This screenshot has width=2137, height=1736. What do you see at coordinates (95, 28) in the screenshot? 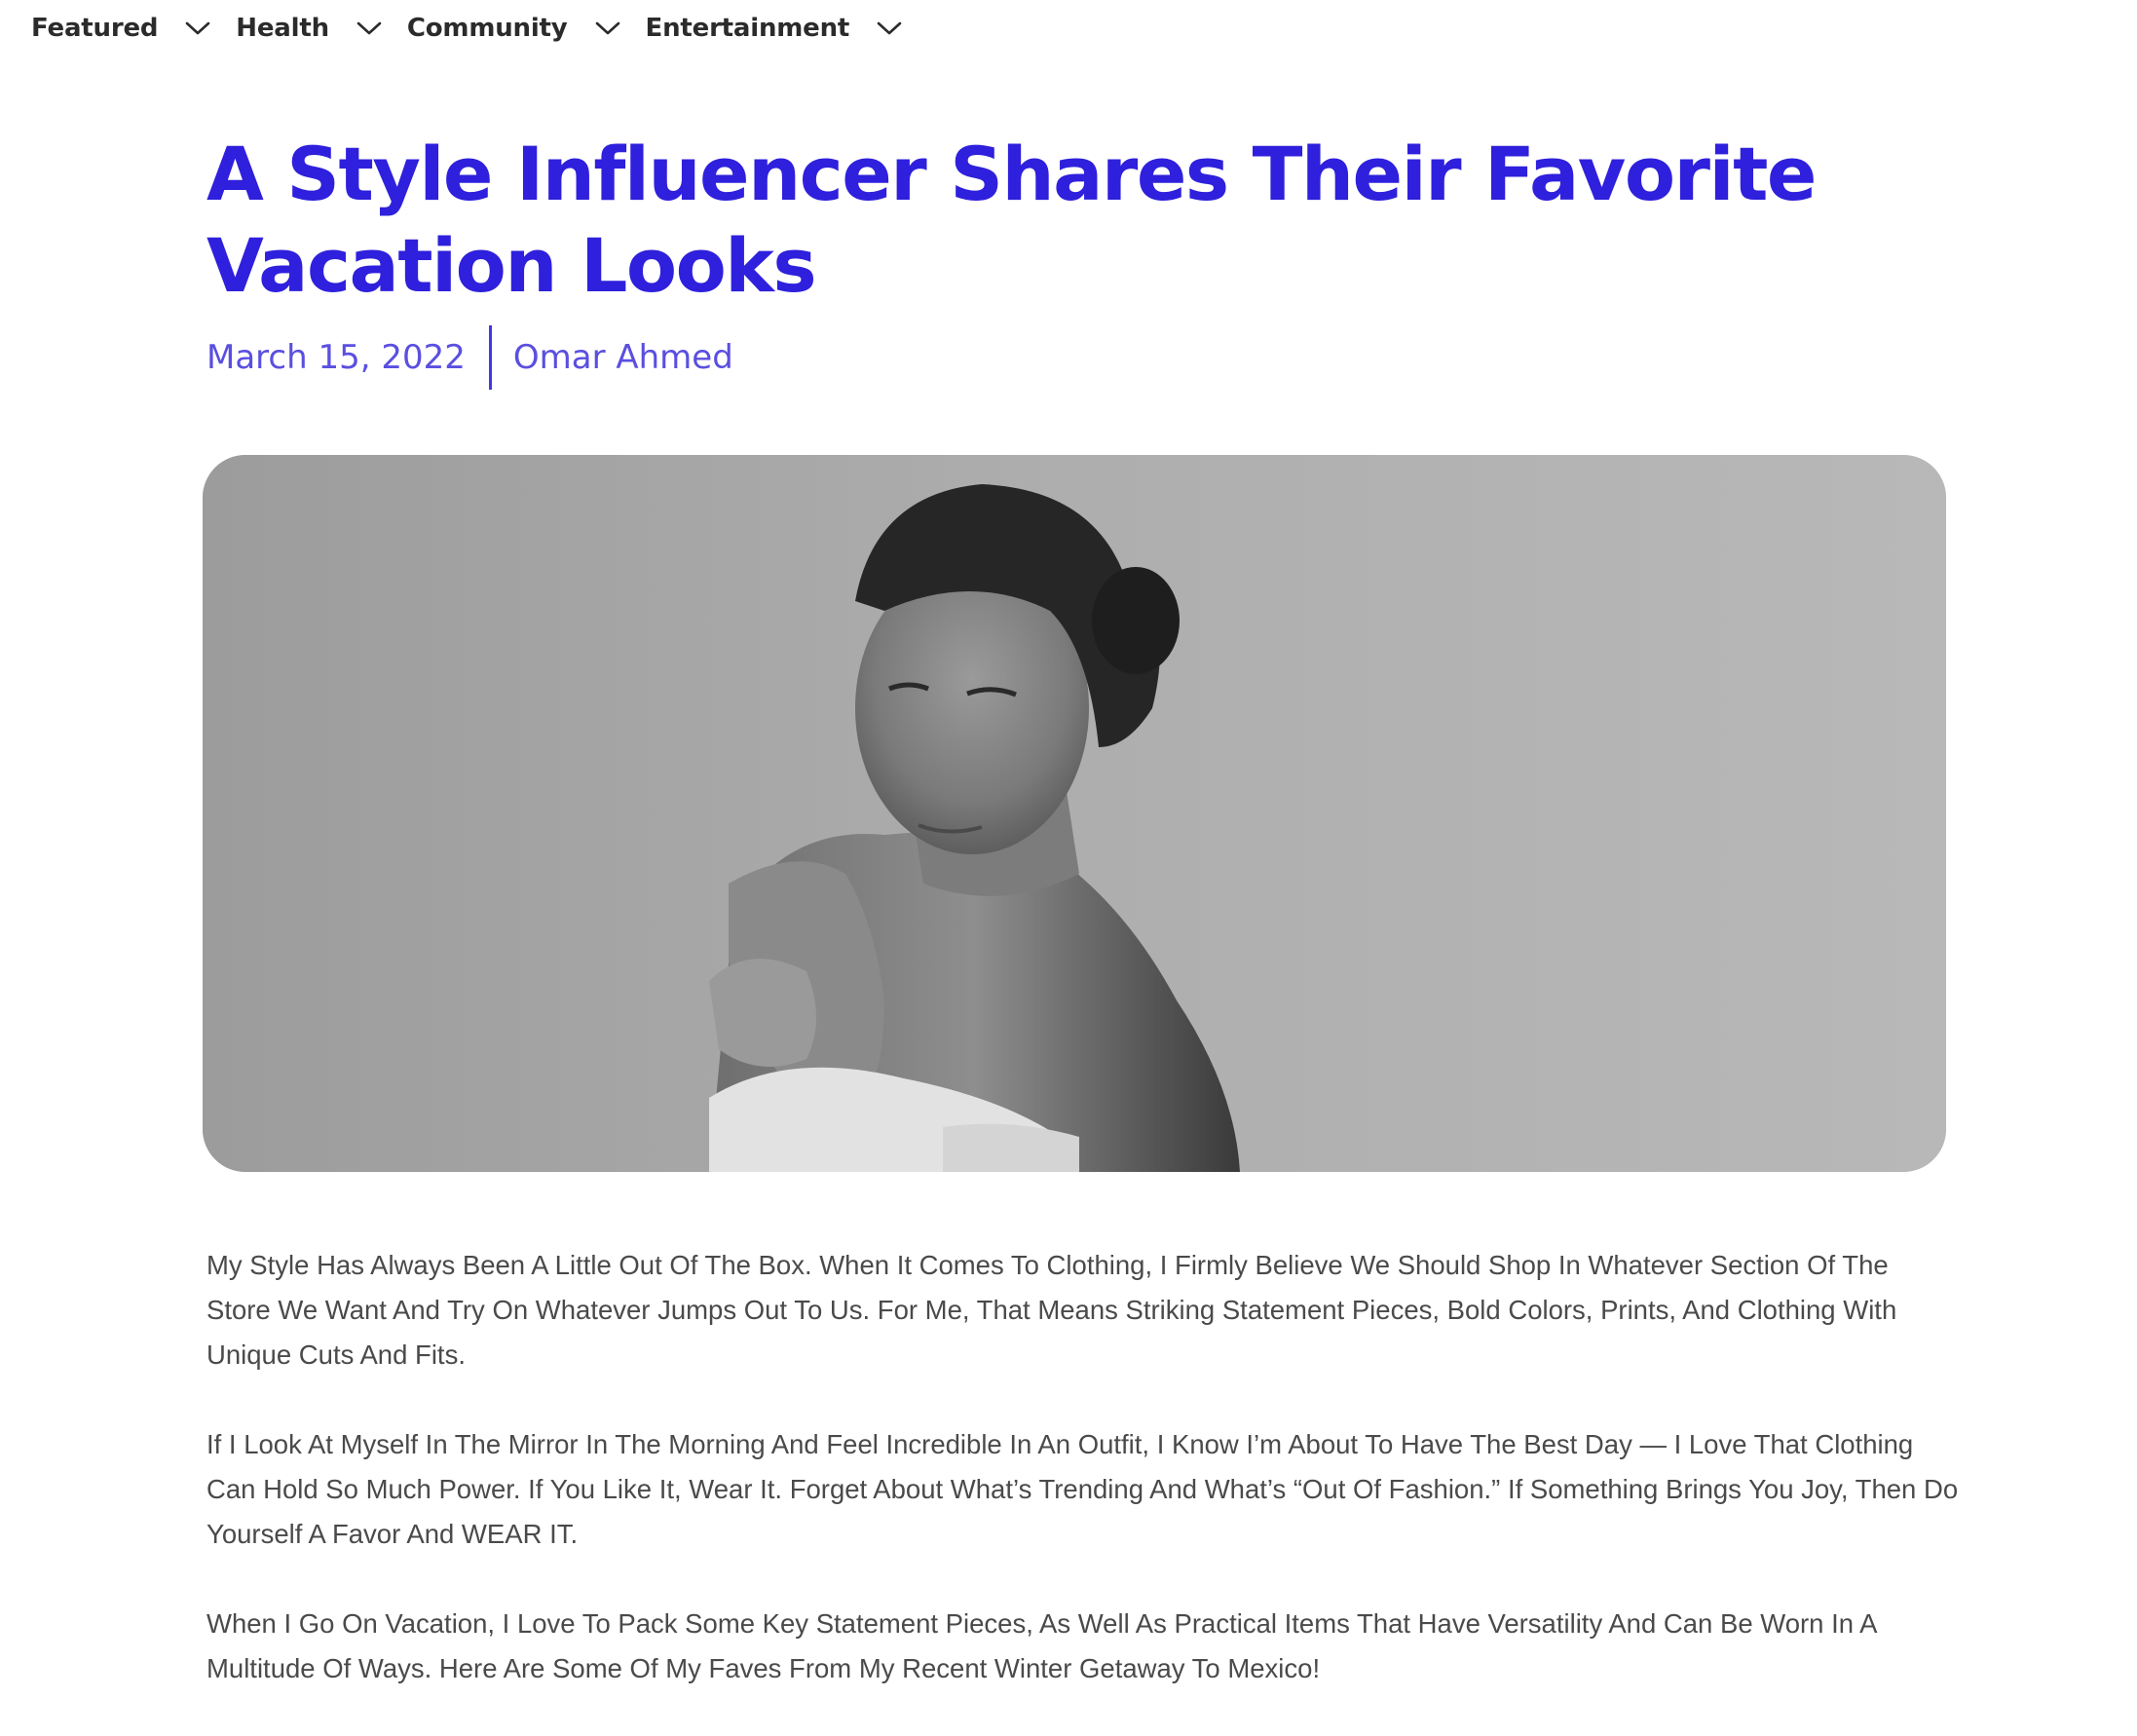
I see `nav-item-label: Featured` at bounding box center [95, 28].